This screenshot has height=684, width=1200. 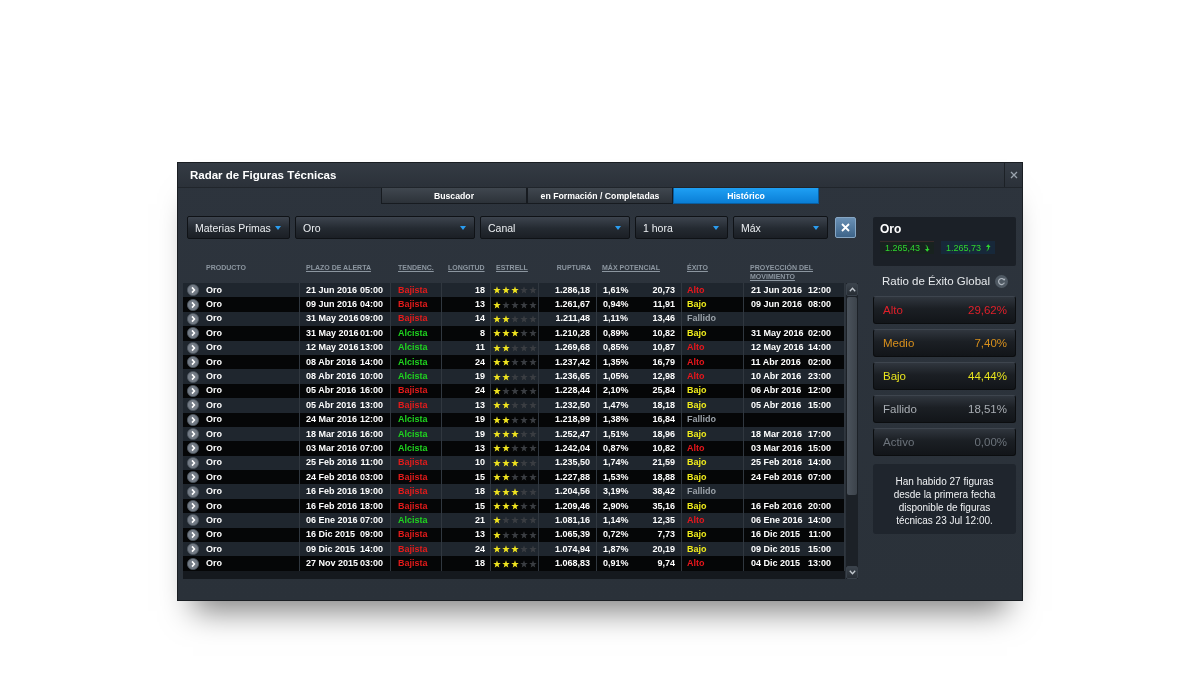 What do you see at coordinates (332, 477) in the screenshot?
I see `alert-date: 24 Feb 2016` at bounding box center [332, 477].